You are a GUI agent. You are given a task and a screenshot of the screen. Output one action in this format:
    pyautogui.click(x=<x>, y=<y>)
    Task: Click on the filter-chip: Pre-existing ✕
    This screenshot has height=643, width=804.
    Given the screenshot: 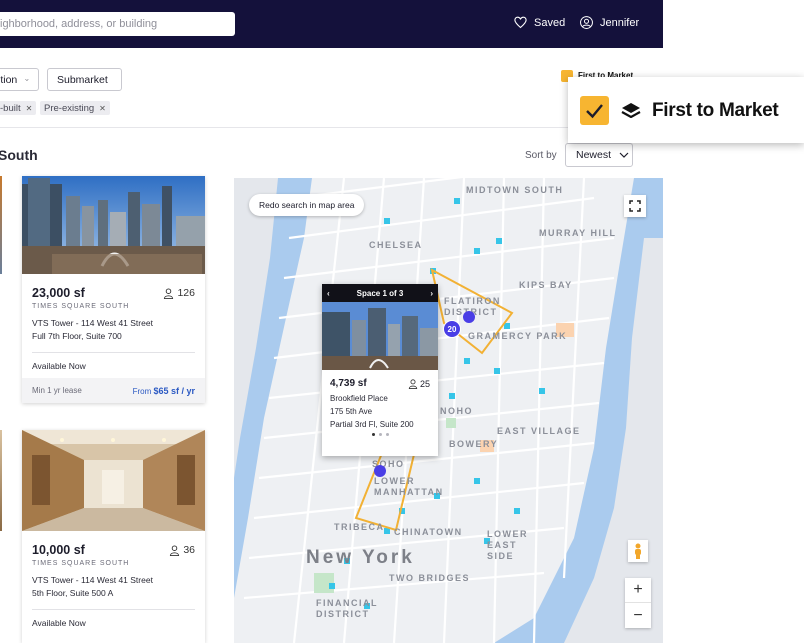 What is the action you would take?
    pyautogui.click(x=75, y=108)
    